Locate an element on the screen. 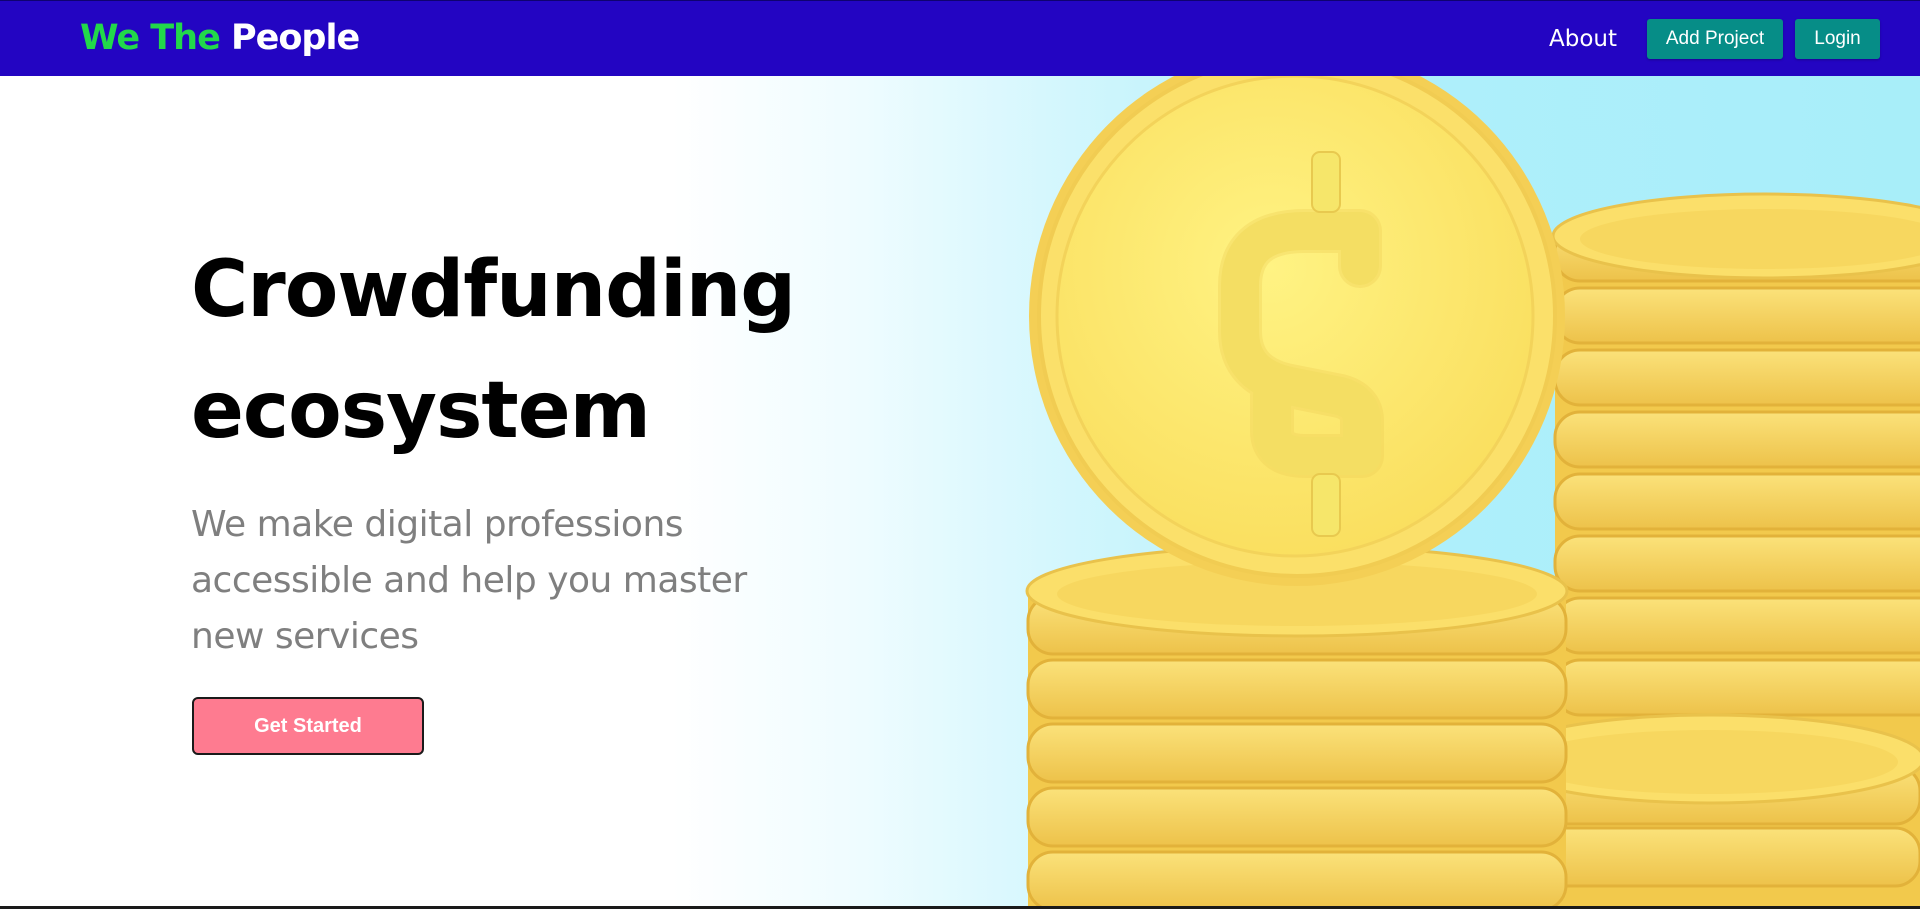 The height and width of the screenshot is (909, 1920). brand-text-we-the: We The is located at coordinates (150, 38).